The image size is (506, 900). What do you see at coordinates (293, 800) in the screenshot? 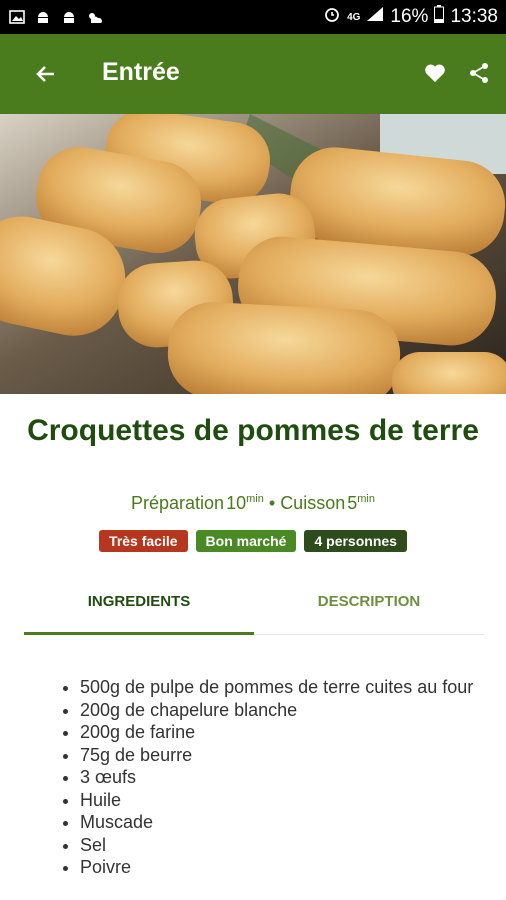
I see `list-item: Huile` at bounding box center [293, 800].